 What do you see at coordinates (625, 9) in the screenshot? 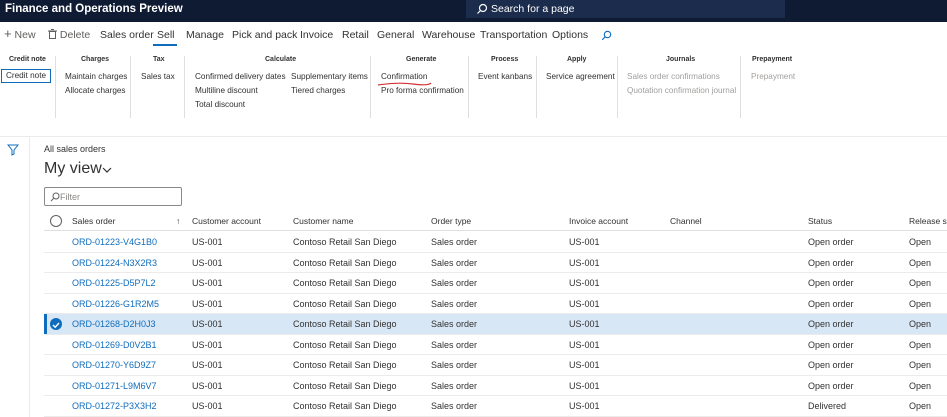
I see `search-page-box: Search for a page` at bounding box center [625, 9].